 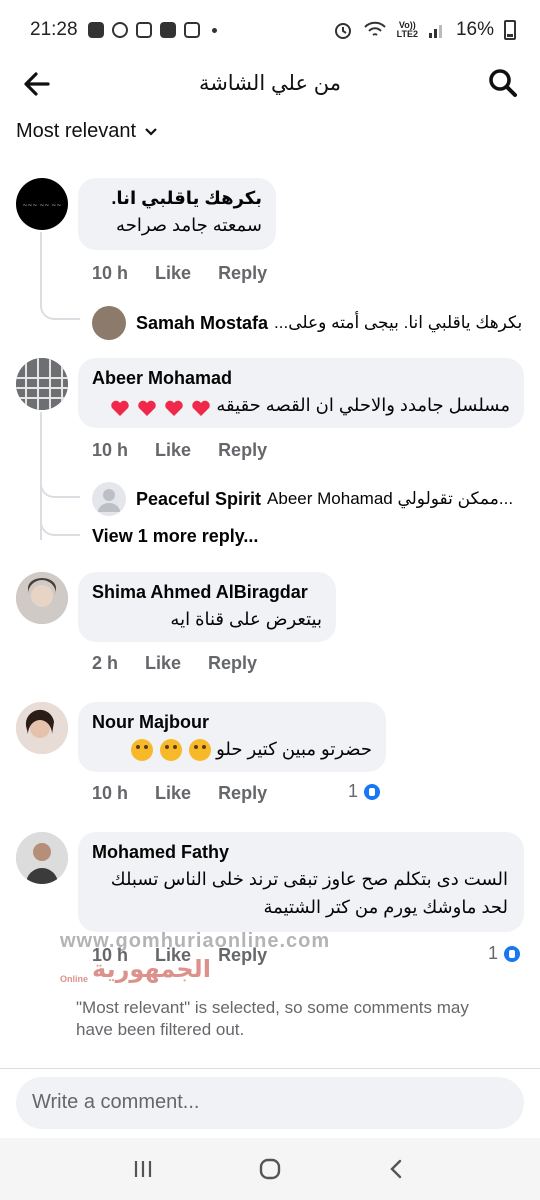 What do you see at coordinates (143, 1169) in the screenshot?
I see `recent-apps-icon` at bounding box center [143, 1169].